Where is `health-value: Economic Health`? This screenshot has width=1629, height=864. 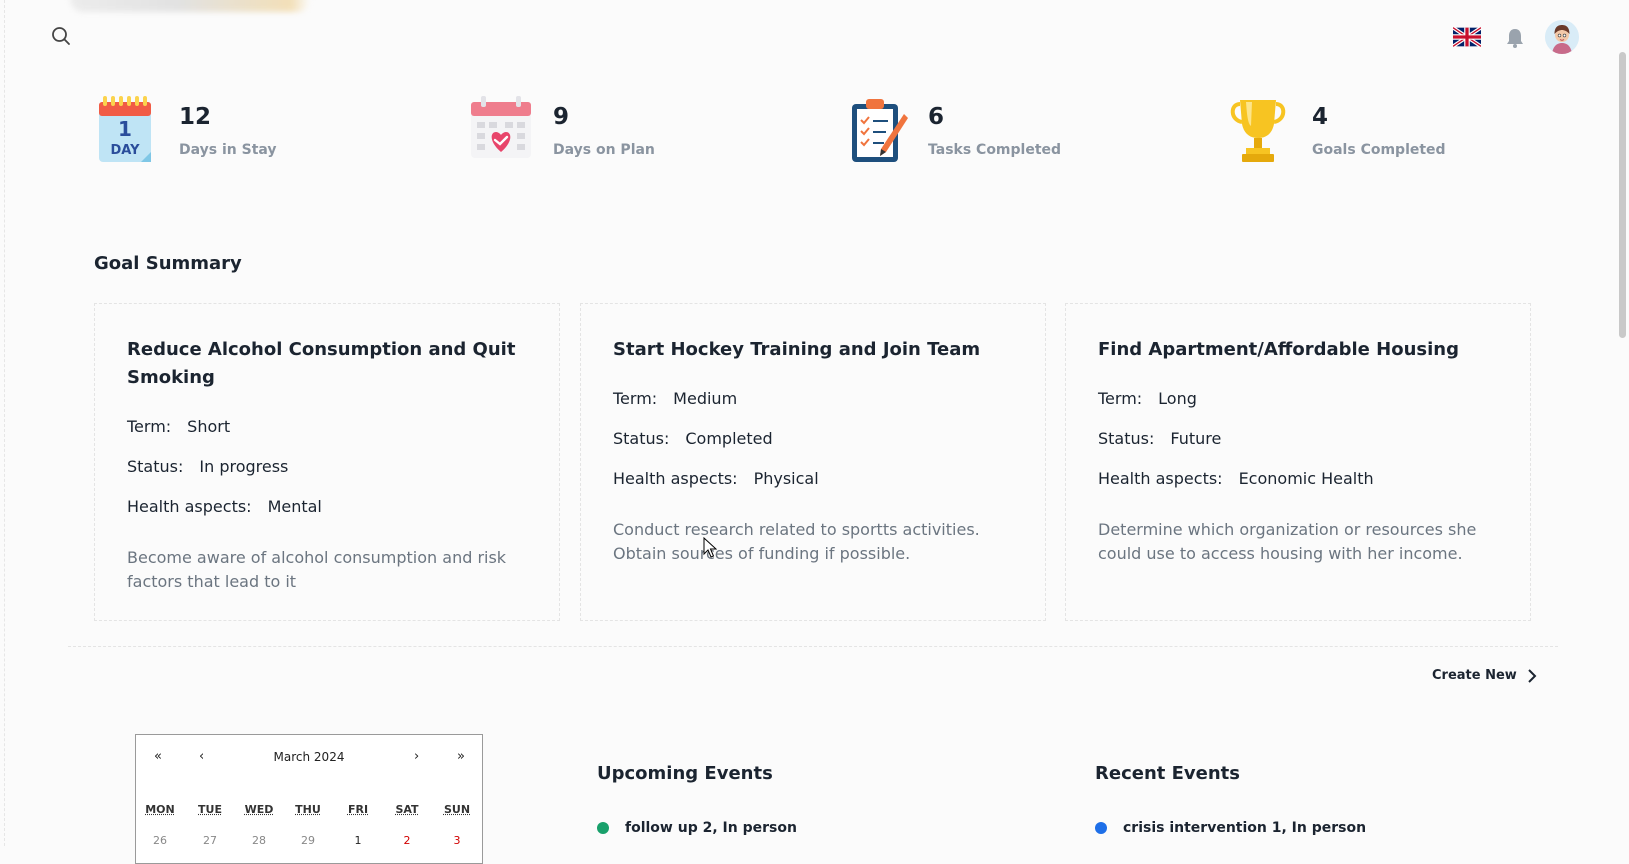 health-value: Economic Health is located at coordinates (1306, 478).